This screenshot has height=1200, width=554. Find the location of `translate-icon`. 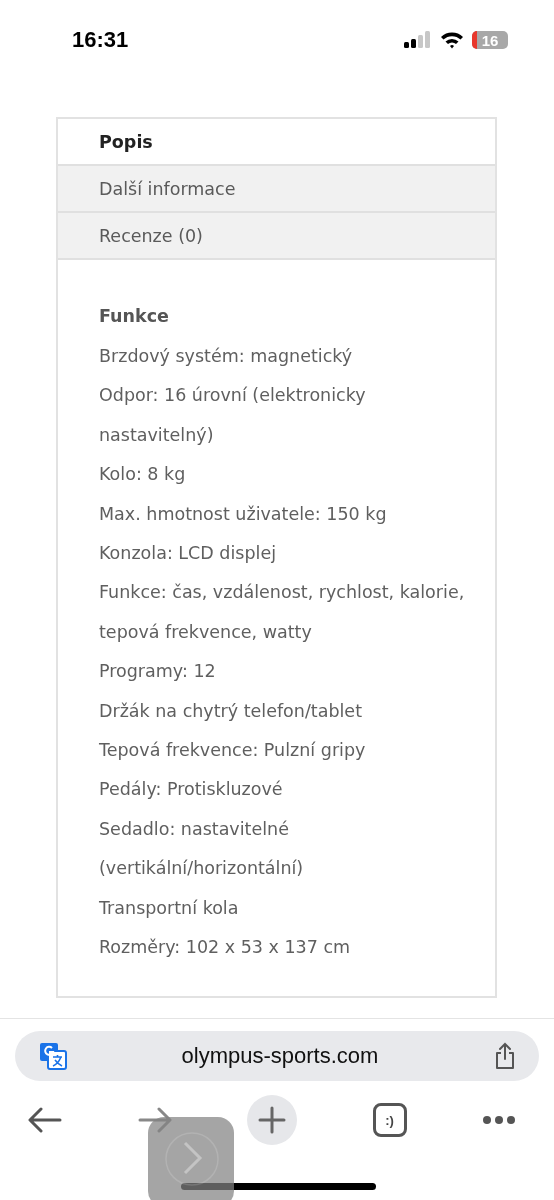

translate-icon is located at coordinates (53, 1056).